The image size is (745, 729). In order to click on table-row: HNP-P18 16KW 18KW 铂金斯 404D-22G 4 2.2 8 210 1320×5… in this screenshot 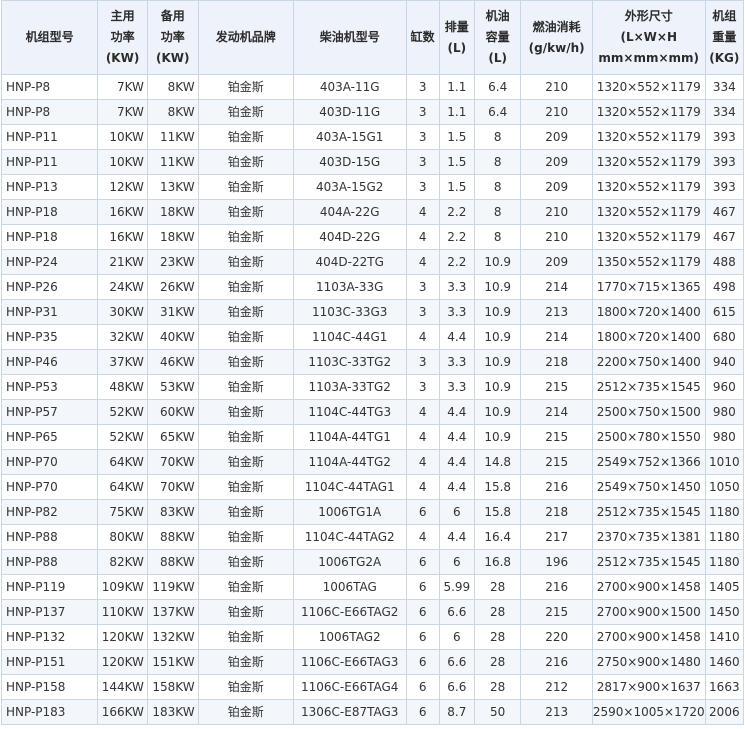, I will do `click(372, 237)`.